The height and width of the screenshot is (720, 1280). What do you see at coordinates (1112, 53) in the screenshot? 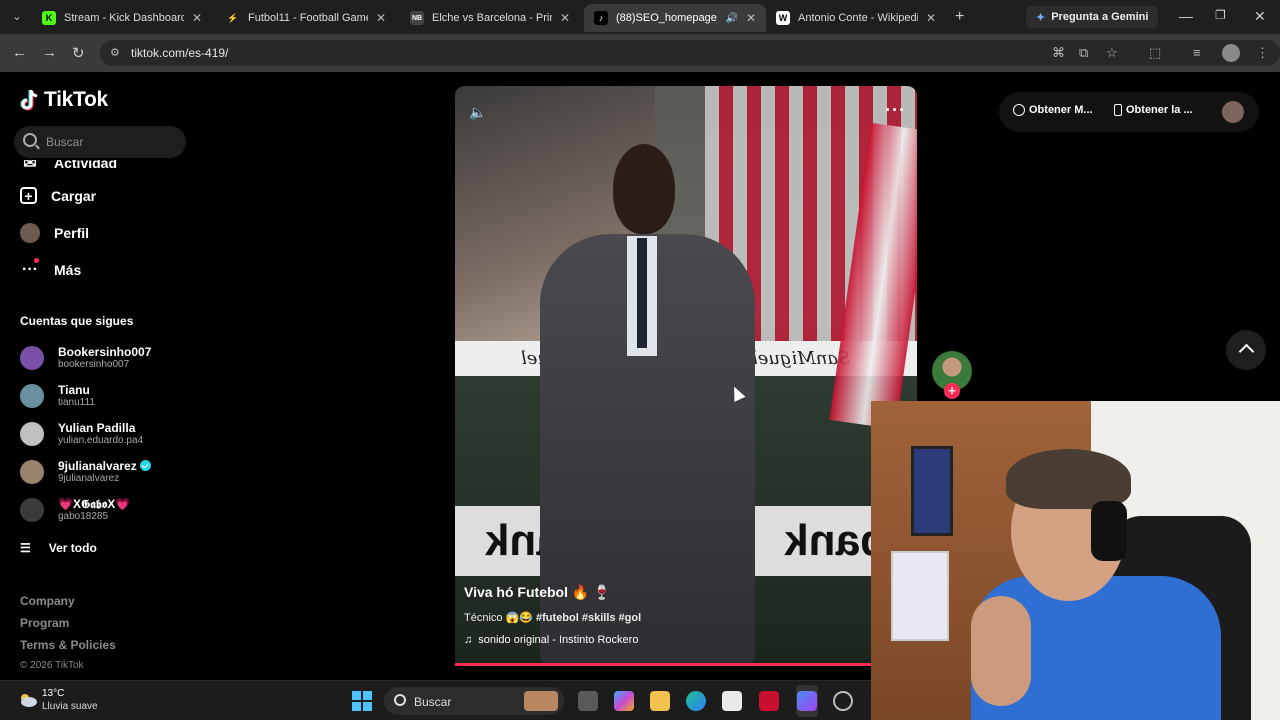
I see `bookmark-star-icon: ☆` at bounding box center [1112, 53].